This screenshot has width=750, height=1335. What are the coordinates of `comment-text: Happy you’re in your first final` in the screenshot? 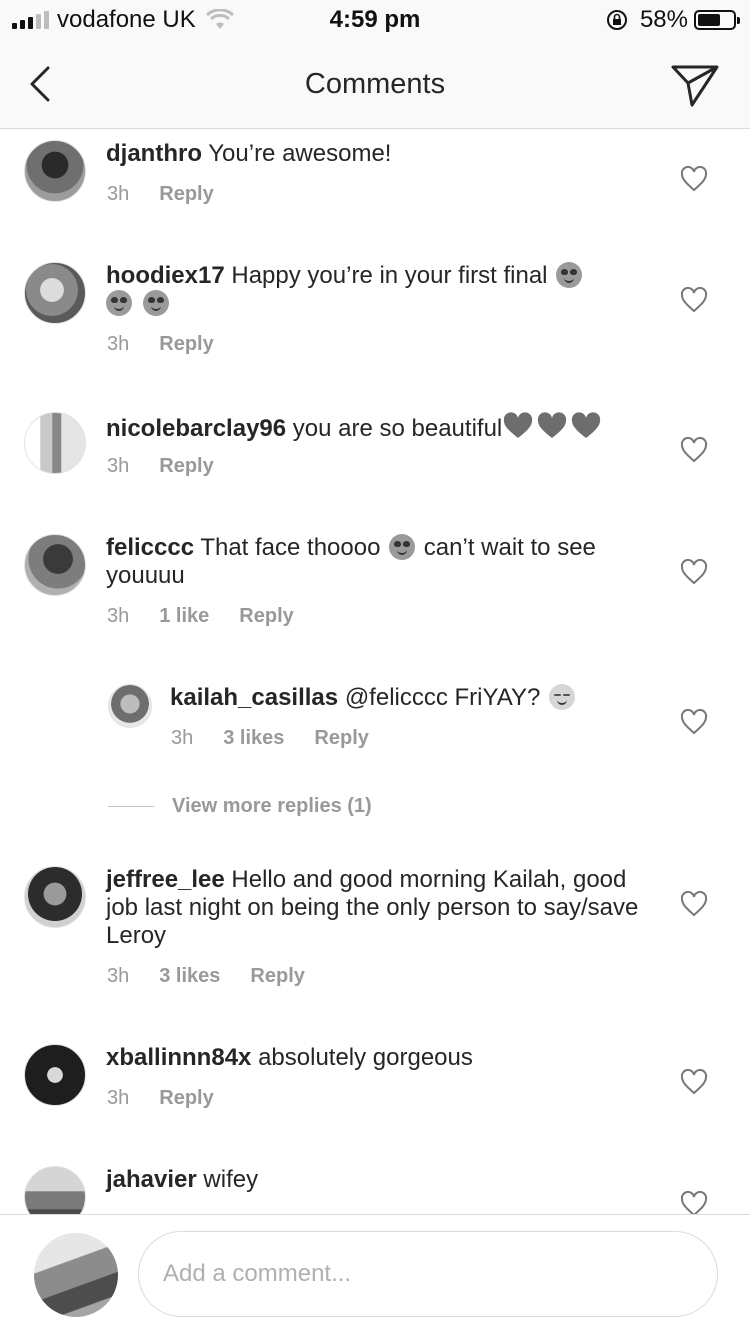 It's located at (389, 275).